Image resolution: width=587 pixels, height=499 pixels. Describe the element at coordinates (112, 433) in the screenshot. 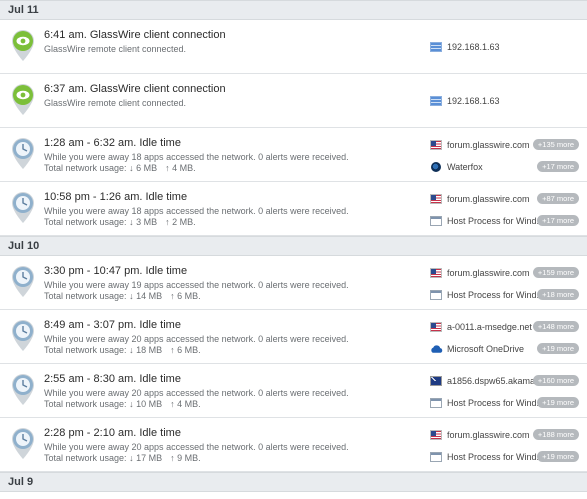

I see `event-title: 2:28 pm - 2:10 am. Idle time` at that location.